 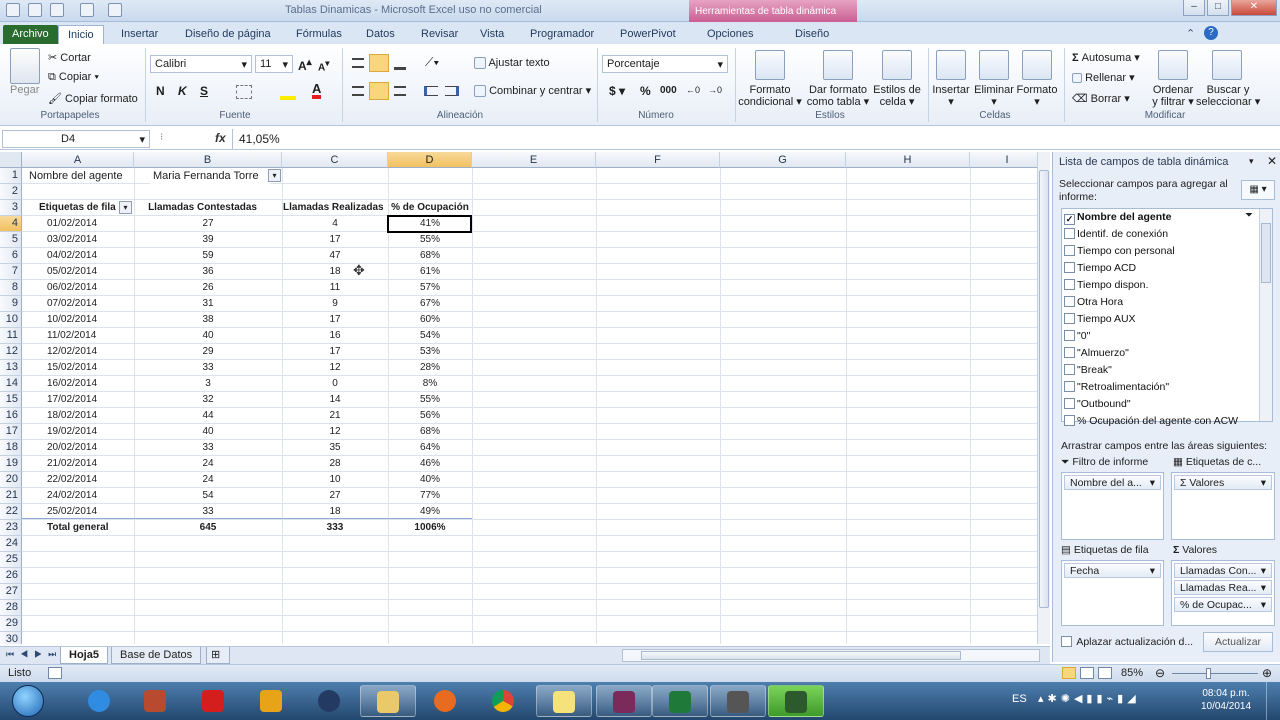 What do you see at coordinates (1272, 161) in the screenshot?
I see `panel-close-icon: ✕` at bounding box center [1272, 161].